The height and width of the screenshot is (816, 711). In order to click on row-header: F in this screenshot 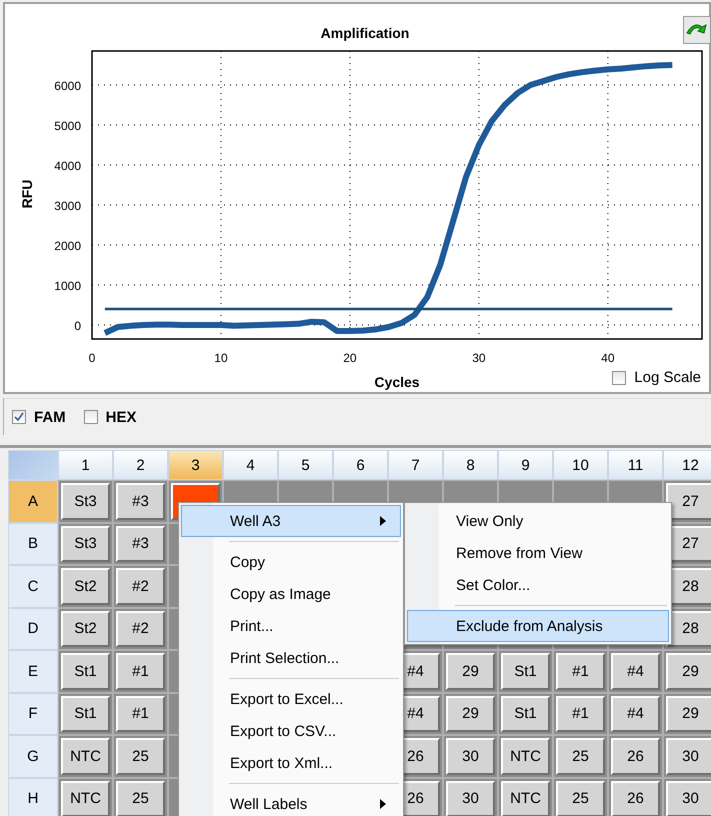, I will do `click(33, 713)`.